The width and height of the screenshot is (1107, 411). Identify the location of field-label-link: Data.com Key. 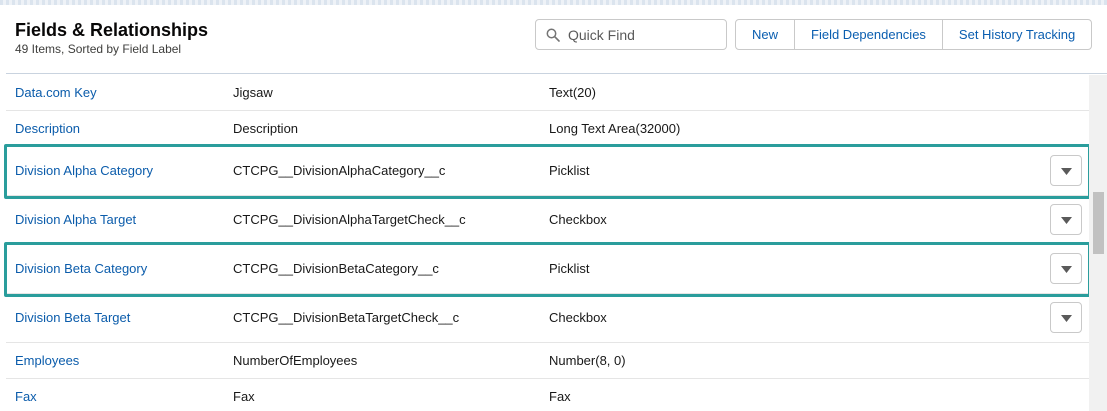
(56, 92).